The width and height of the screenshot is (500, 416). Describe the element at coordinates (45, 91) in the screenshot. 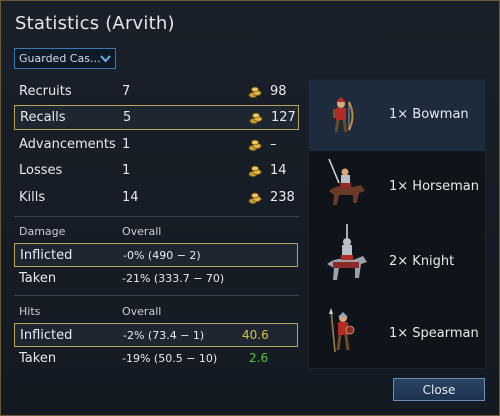

I see `stat-label: Recruits` at that location.